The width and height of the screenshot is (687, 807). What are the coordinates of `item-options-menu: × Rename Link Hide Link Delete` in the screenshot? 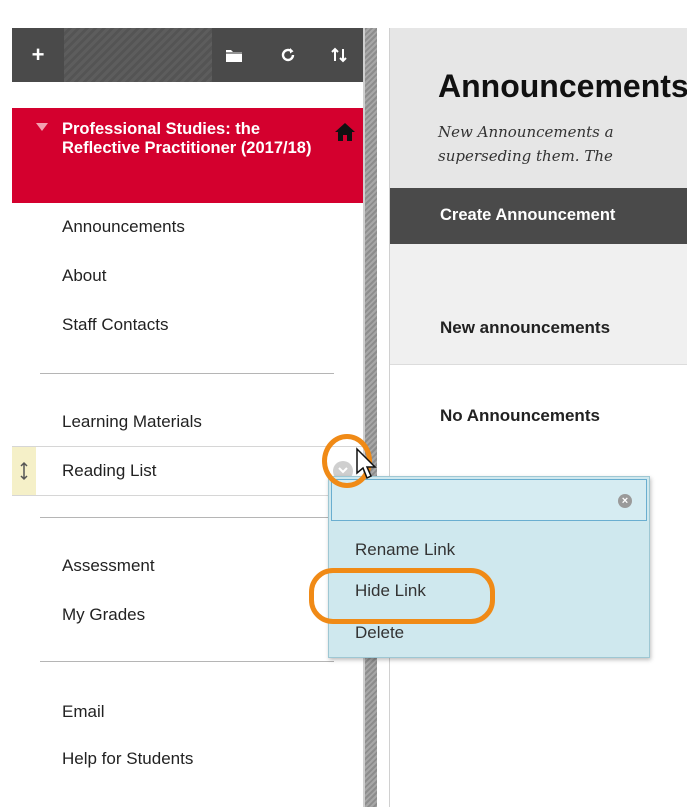 It's located at (489, 567).